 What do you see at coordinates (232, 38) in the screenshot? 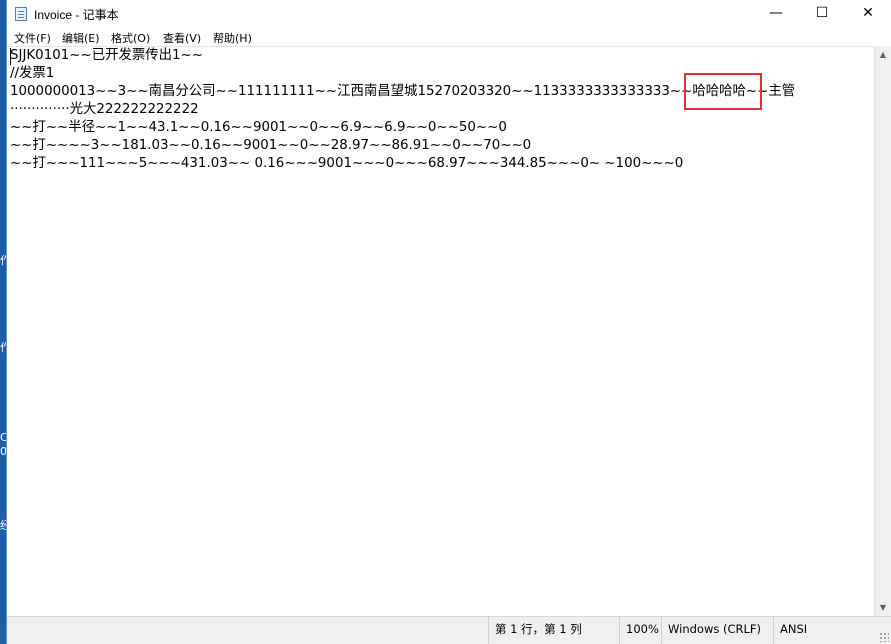
I see `menu-help: 帮助(H)` at bounding box center [232, 38].